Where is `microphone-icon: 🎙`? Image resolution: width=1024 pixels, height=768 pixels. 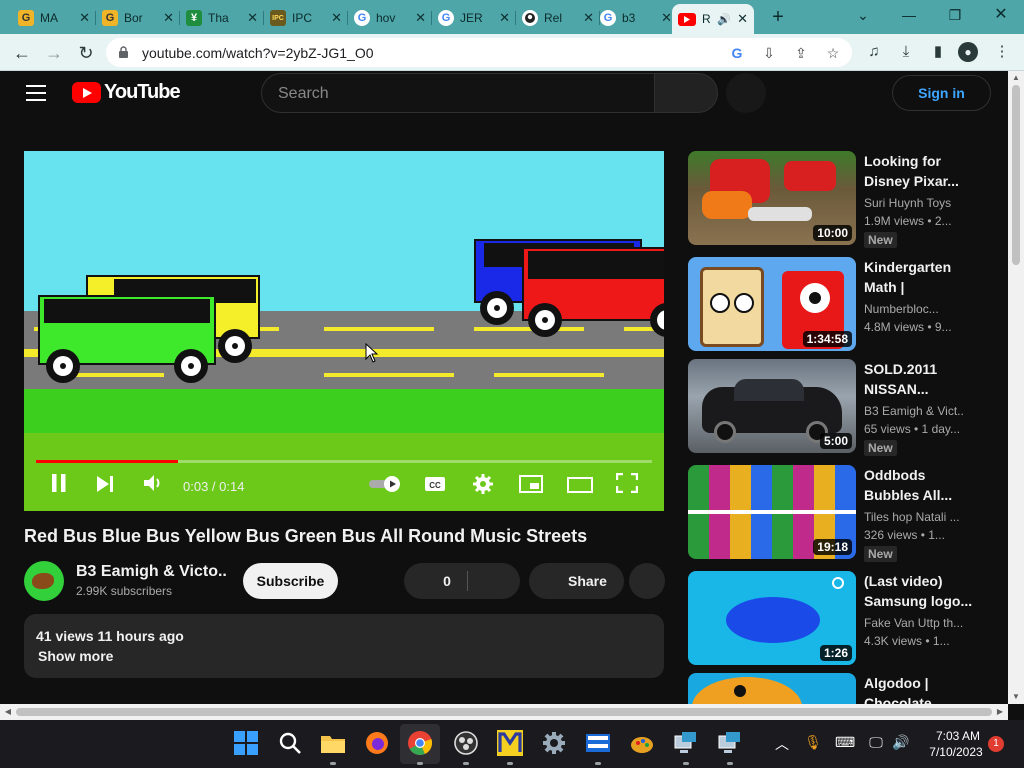 microphone-icon: 🎙 is located at coordinates (813, 742).